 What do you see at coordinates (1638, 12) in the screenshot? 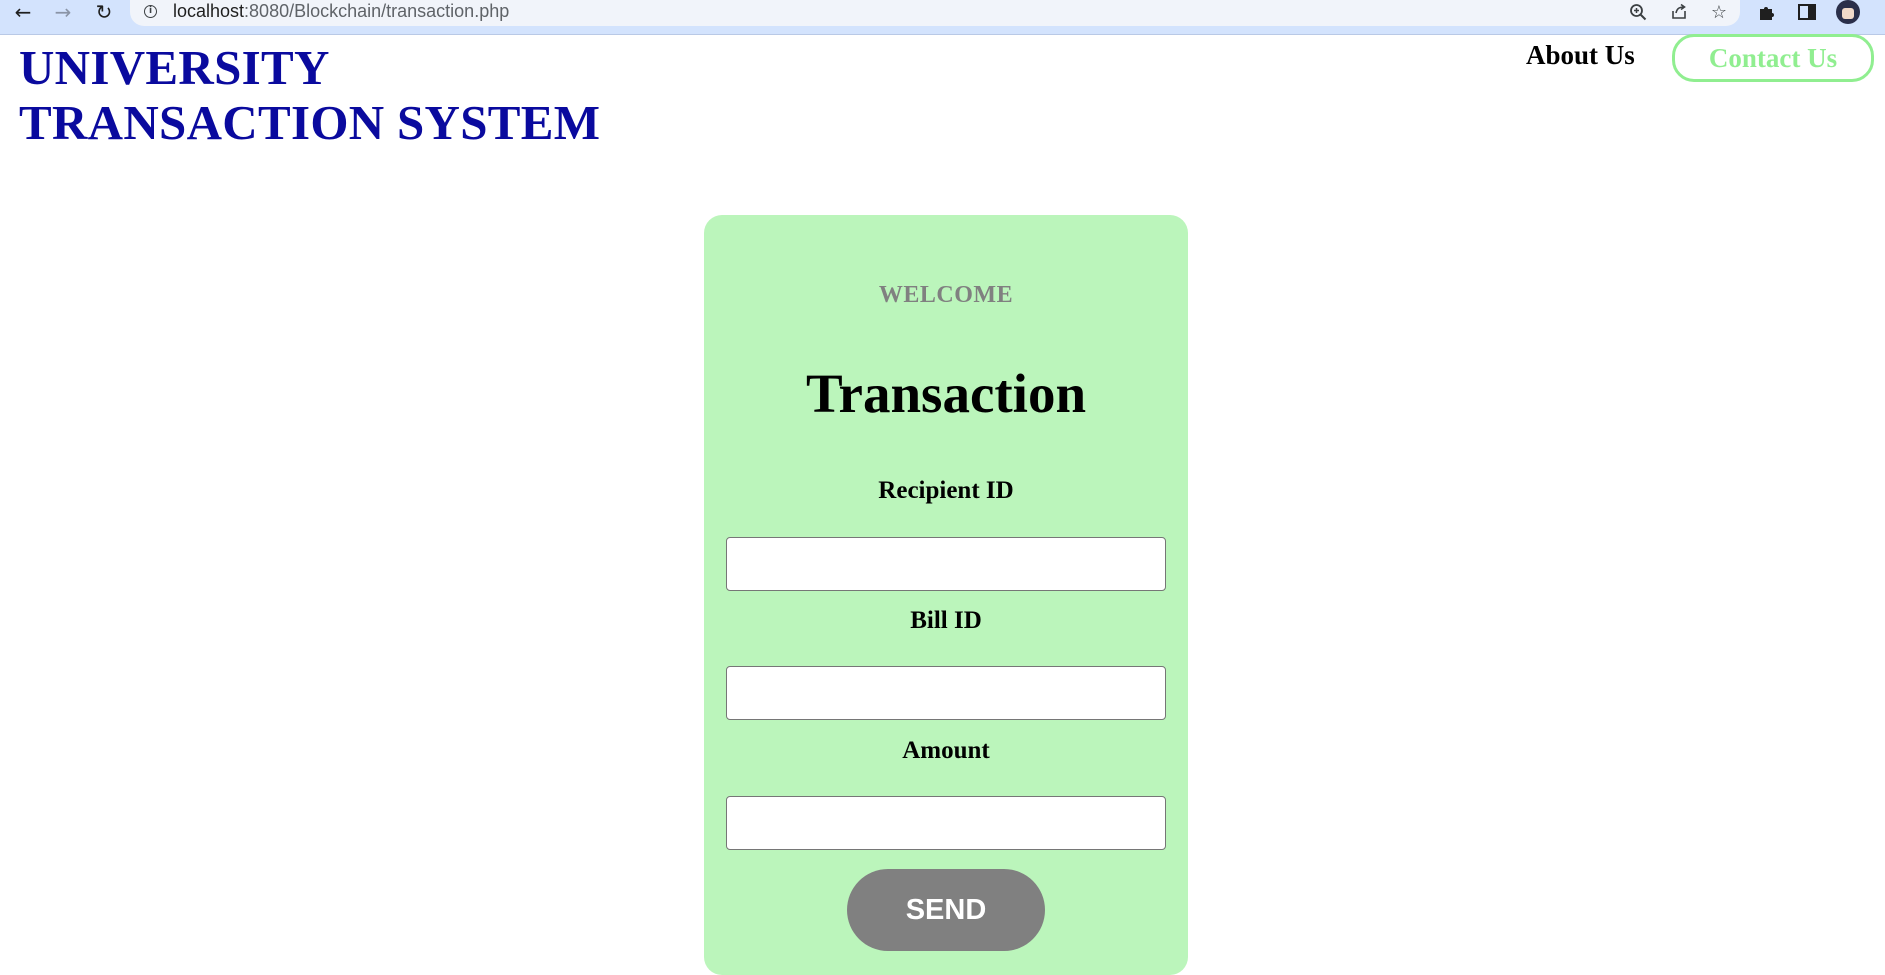
I see `zoom-icon` at bounding box center [1638, 12].